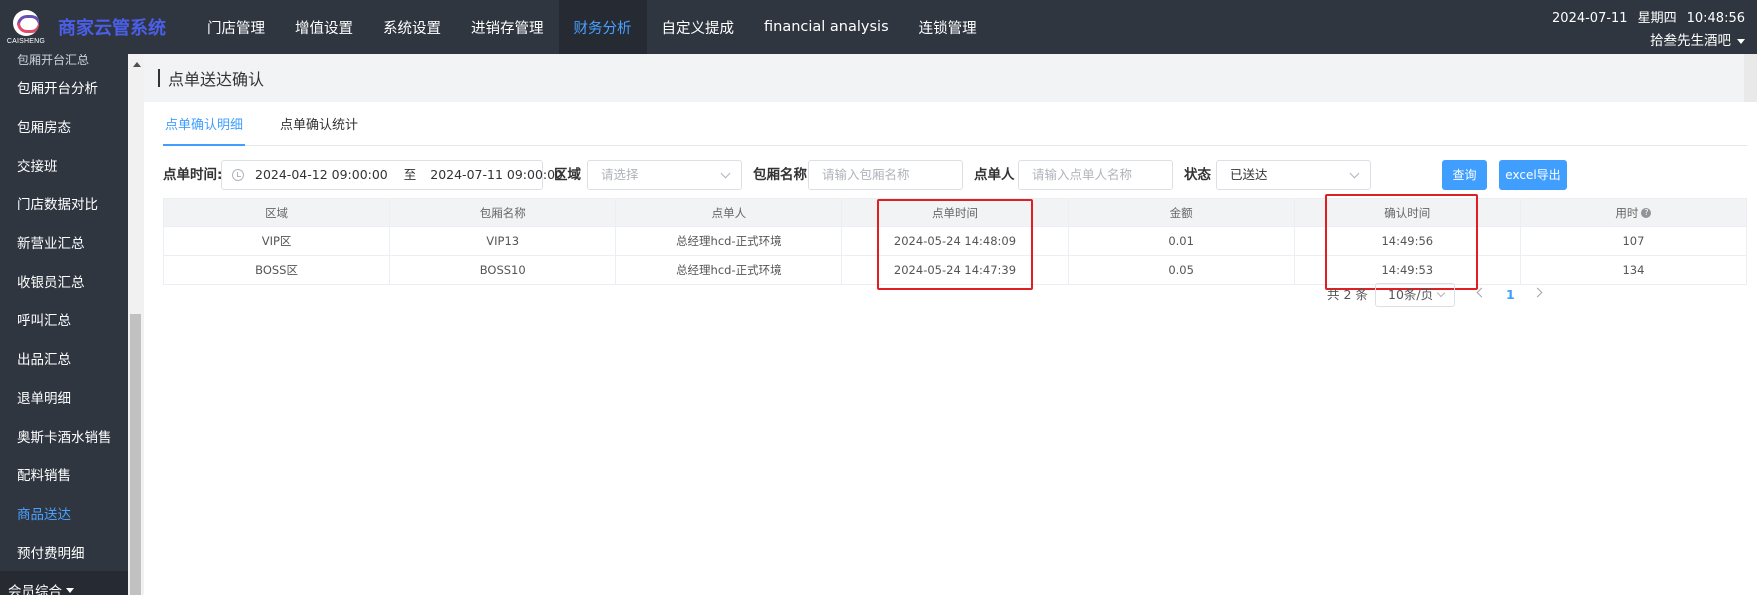 The image size is (1757, 595). Describe the element at coordinates (26, 22) in the screenshot. I see `caisheng-logo-icon` at that location.